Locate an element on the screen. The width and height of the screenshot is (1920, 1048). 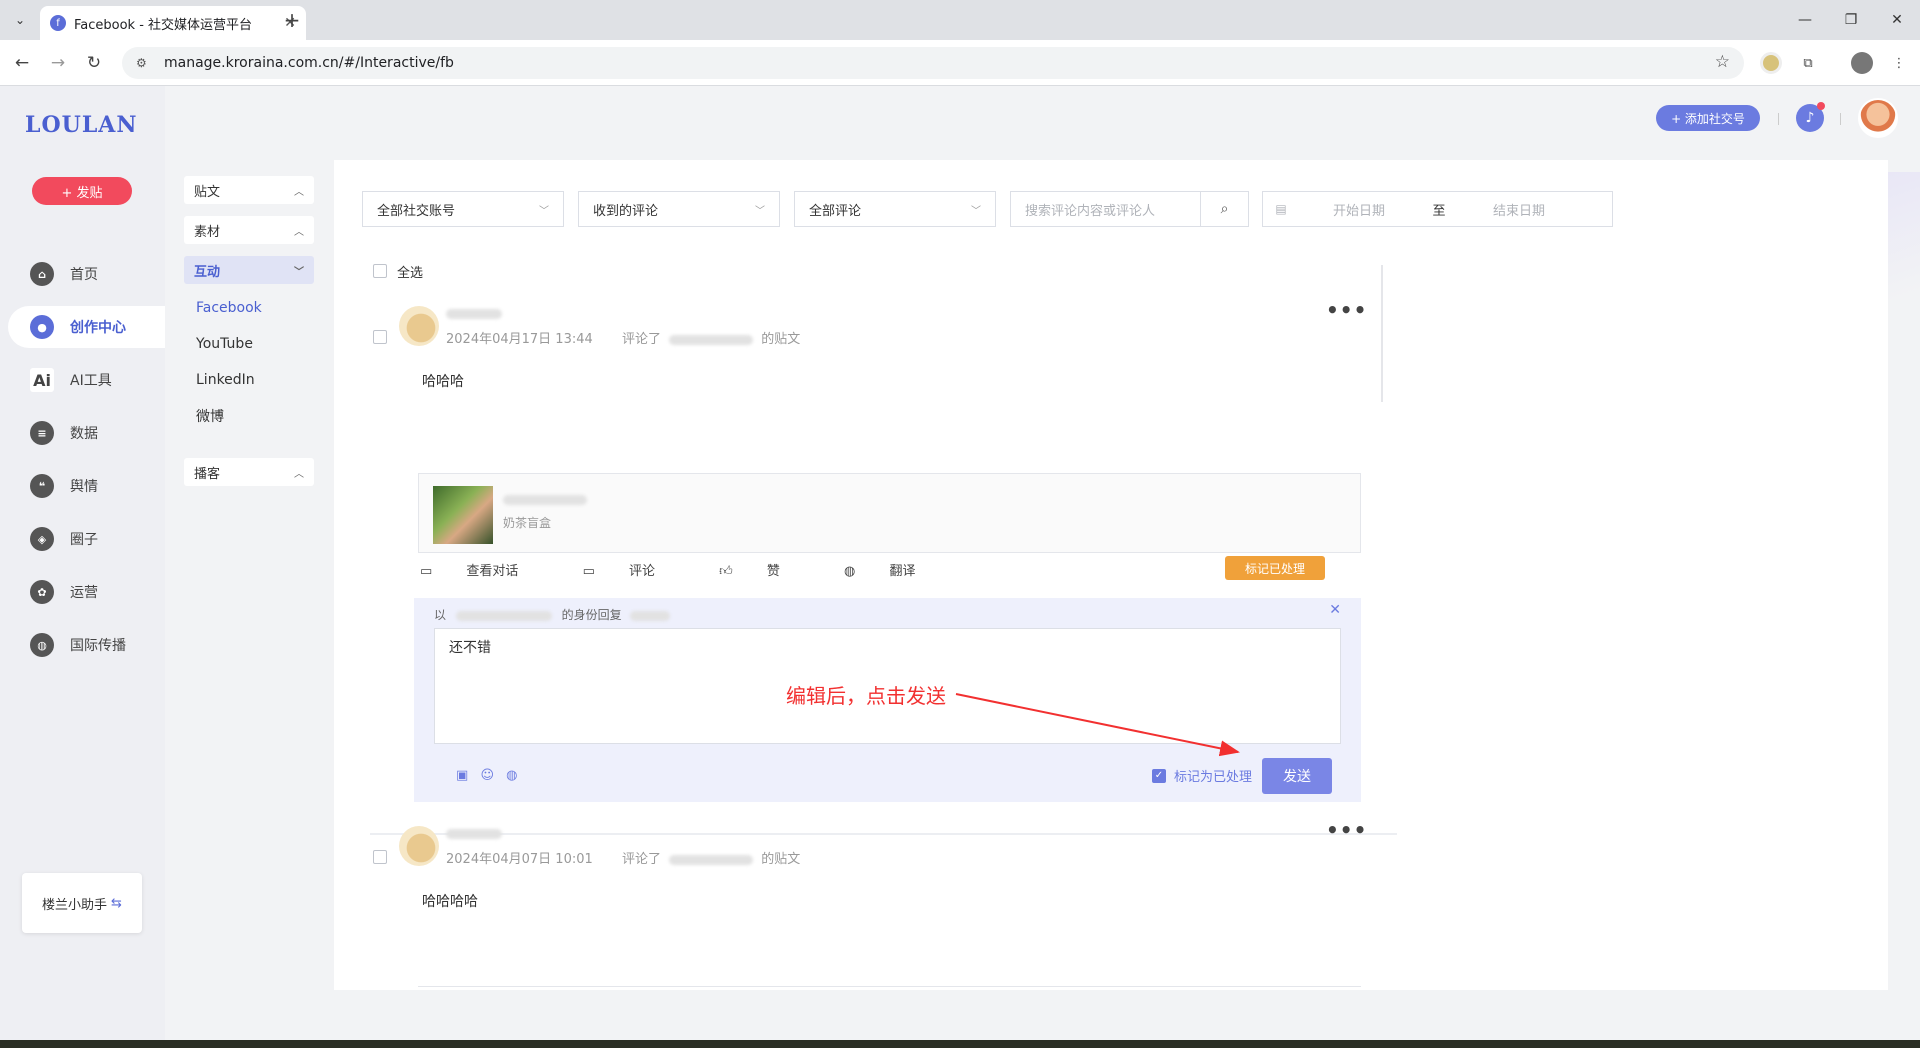
end-date-input: 结束日期 is located at coordinates (1519, 209).